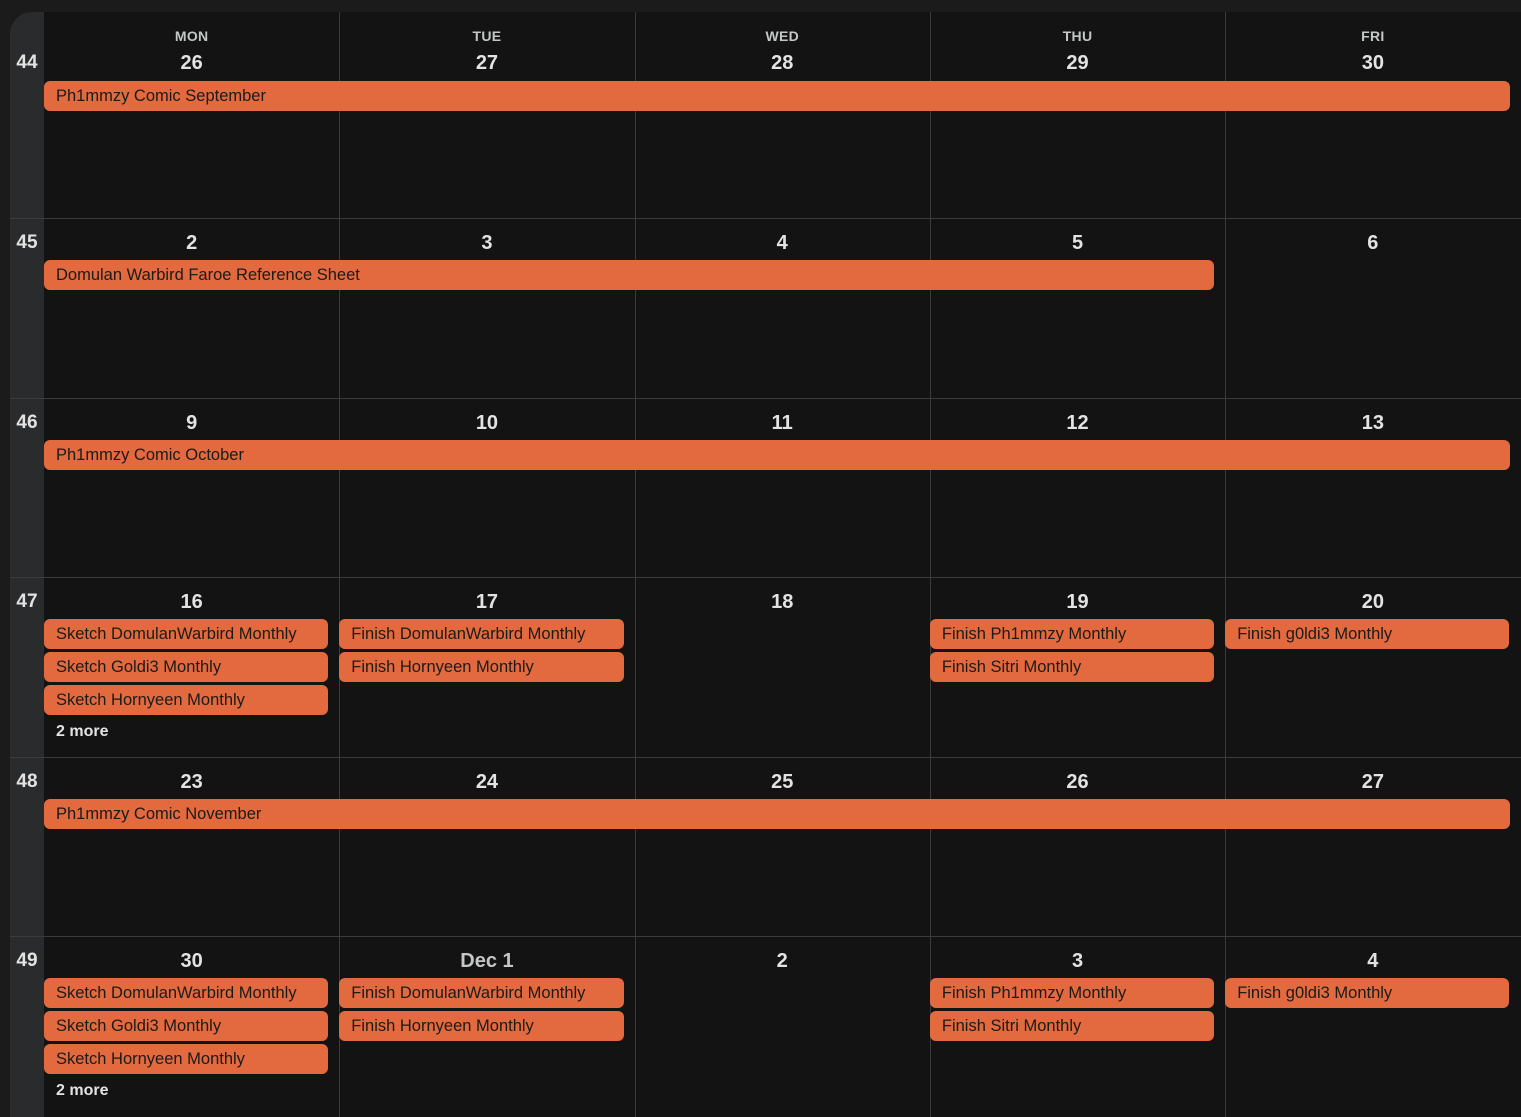 The height and width of the screenshot is (1117, 1521). What do you see at coordinates (486, 602) in the screenshot?
I see `day-number: 17` at bounding box center [486, 602].